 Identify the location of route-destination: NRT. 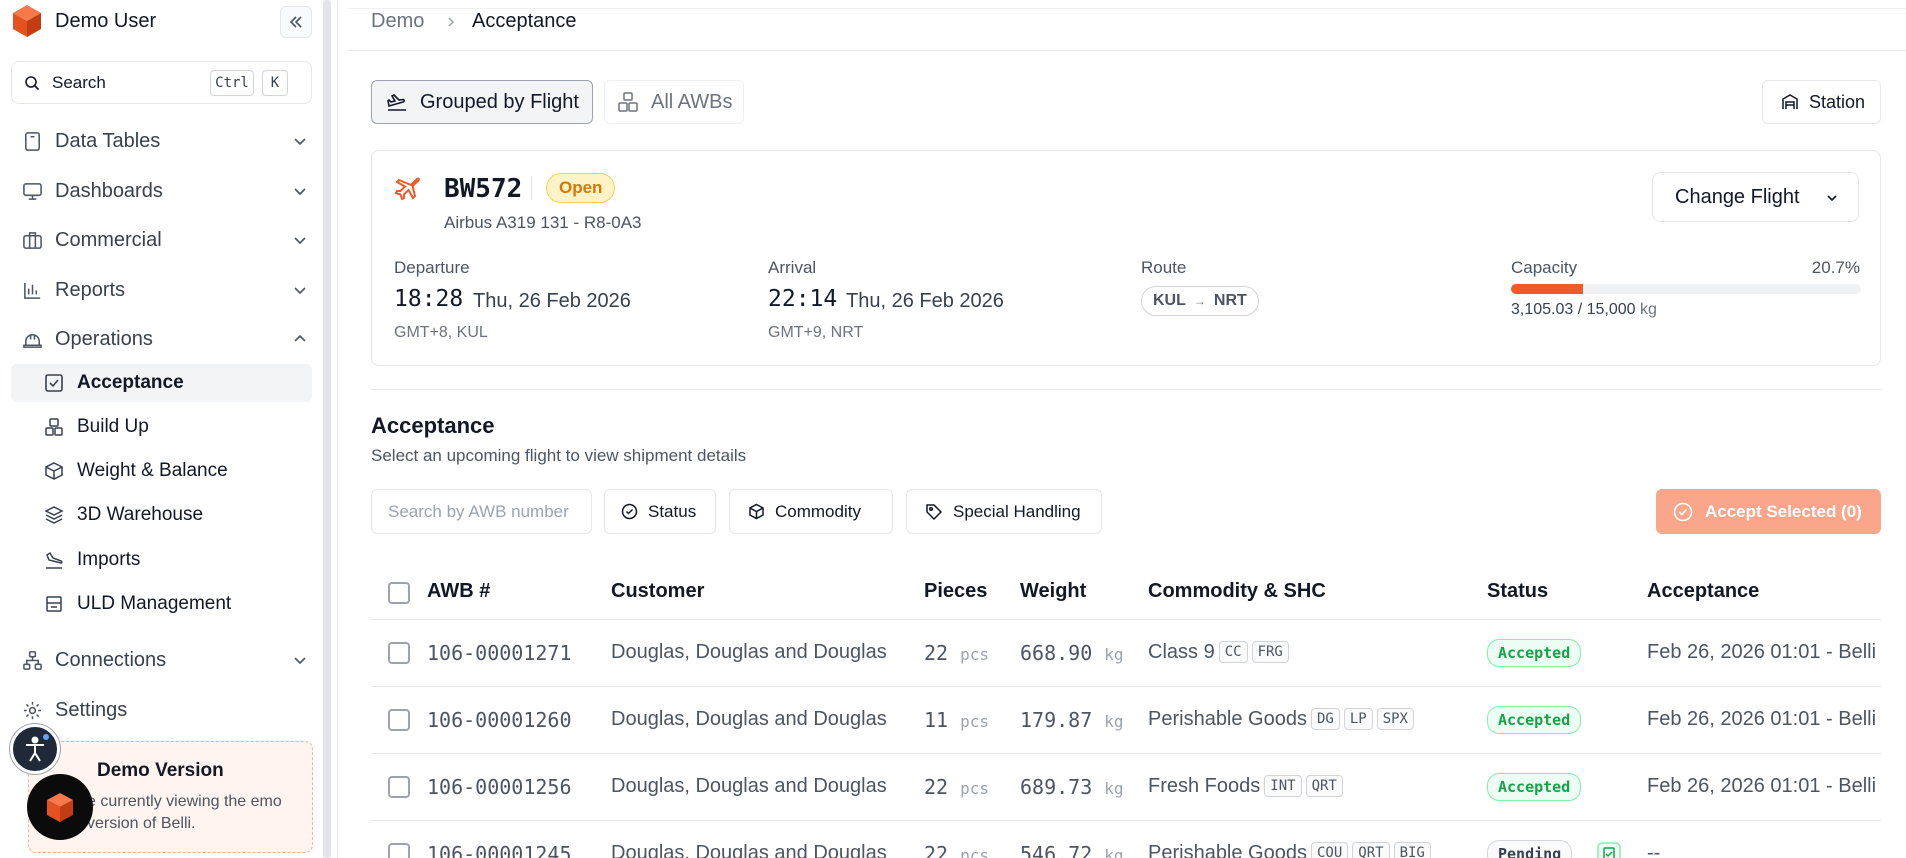
(1230, 300).